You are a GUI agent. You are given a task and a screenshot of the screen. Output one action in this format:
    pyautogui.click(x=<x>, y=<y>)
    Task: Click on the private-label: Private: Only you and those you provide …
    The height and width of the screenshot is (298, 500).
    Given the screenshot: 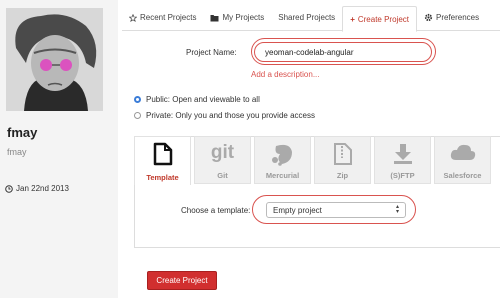 What is the action you would take?
    pyautogui.click(x=230, y=115)
    